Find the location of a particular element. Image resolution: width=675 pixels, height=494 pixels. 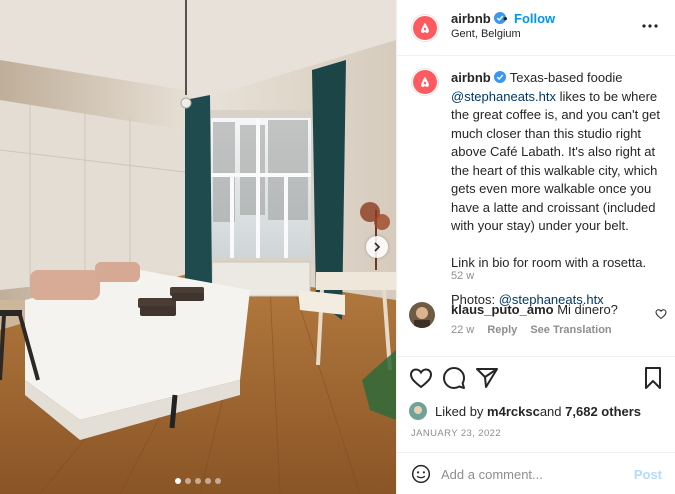

comment-bubble-icon is located at coordinates (454, 378).